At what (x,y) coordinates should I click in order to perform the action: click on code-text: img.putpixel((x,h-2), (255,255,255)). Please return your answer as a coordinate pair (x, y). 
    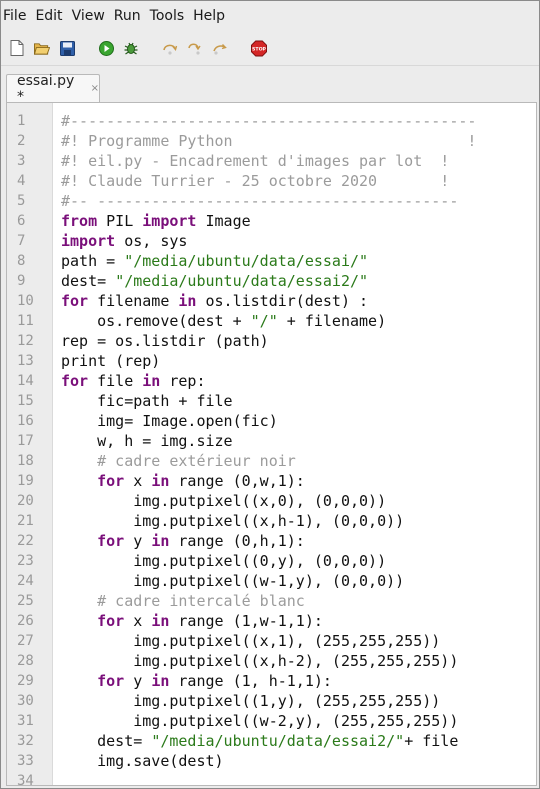
    Looking at the image, I should click on (255, 661).